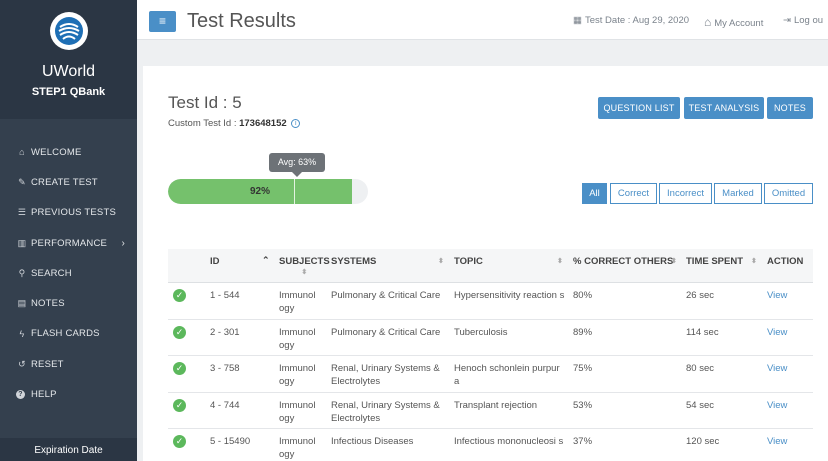 The image size is (828, 461). Describe the element at coordinates (297, 165) in the screenshot. I see `average-tooltip: Avg: 63%` at that location.